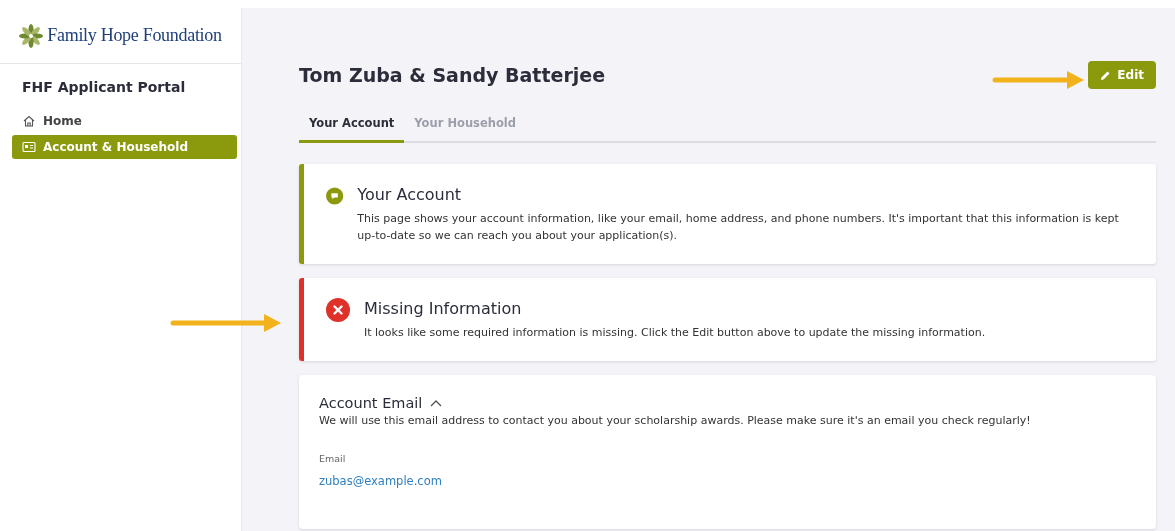 The image size is (1175, 531). I want to click on edit-button: Edit, so click(1122, 75).